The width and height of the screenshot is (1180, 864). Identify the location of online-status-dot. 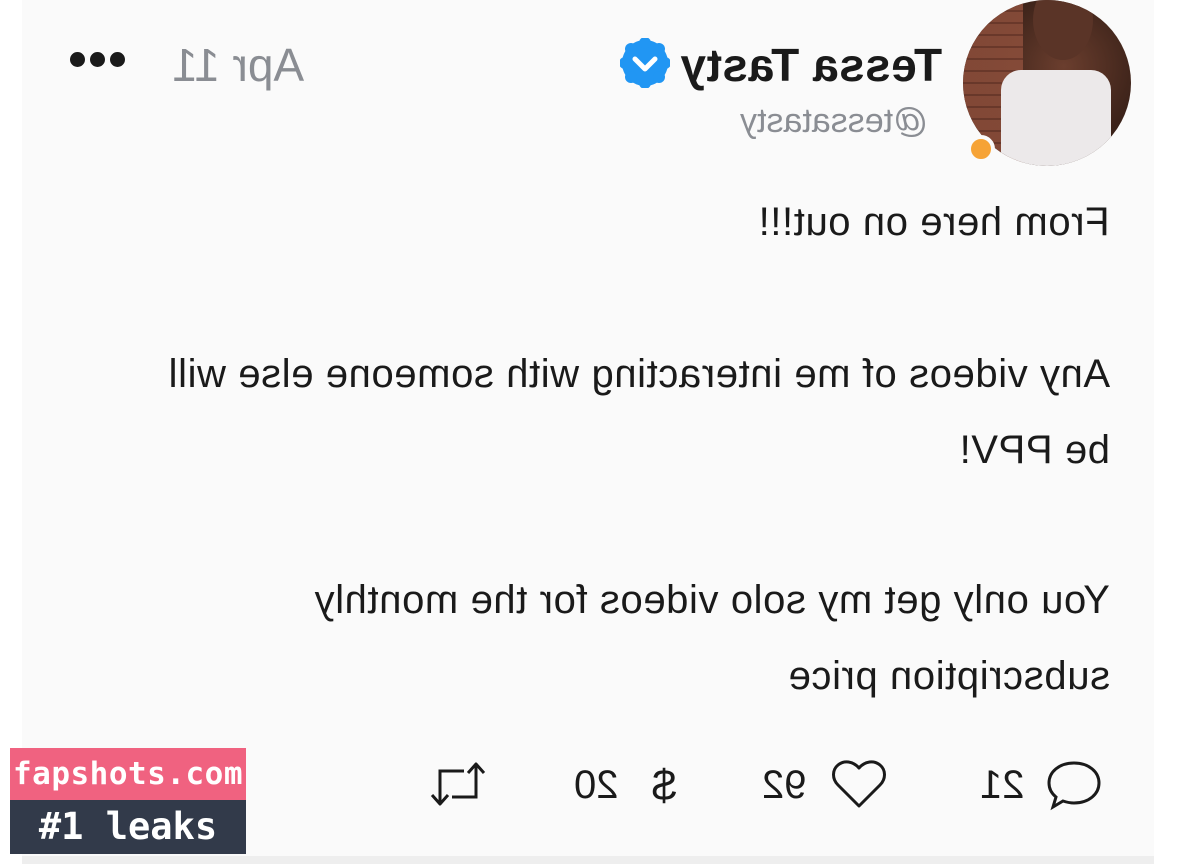
(981, 149).